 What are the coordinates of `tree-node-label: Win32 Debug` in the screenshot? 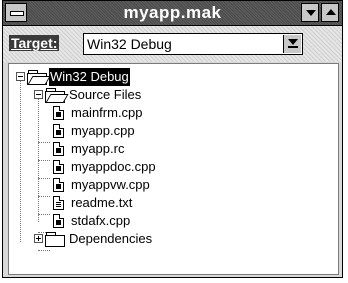 It's located at (89, 77).